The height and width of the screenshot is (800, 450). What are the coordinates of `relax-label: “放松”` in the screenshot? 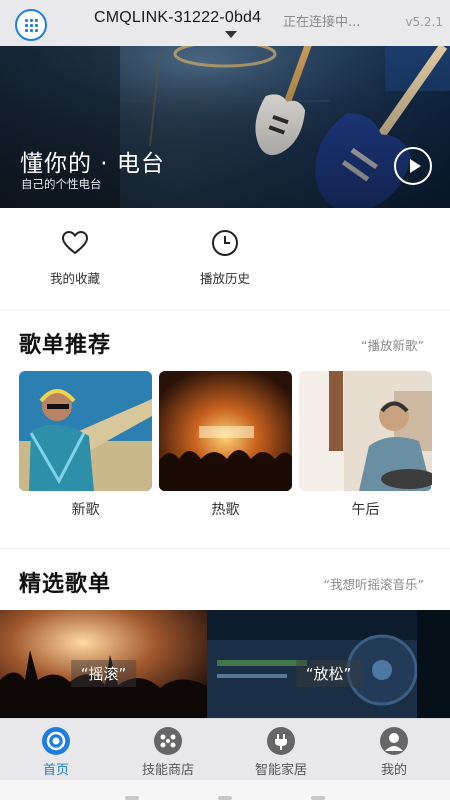 It's located at (328, 673).